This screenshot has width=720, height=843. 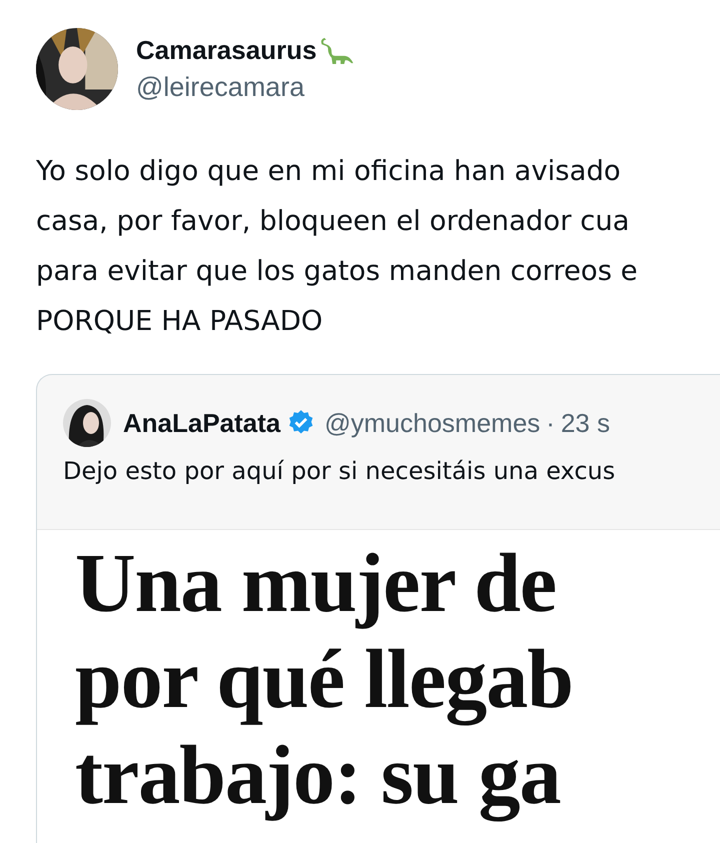 I want to click on headline-line: Una mujer de, so click(x=316, y=584).